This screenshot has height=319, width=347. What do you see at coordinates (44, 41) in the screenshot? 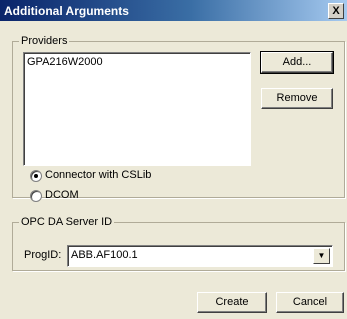
I see `providers-legend: Providers` at bounding box center [44, 41].